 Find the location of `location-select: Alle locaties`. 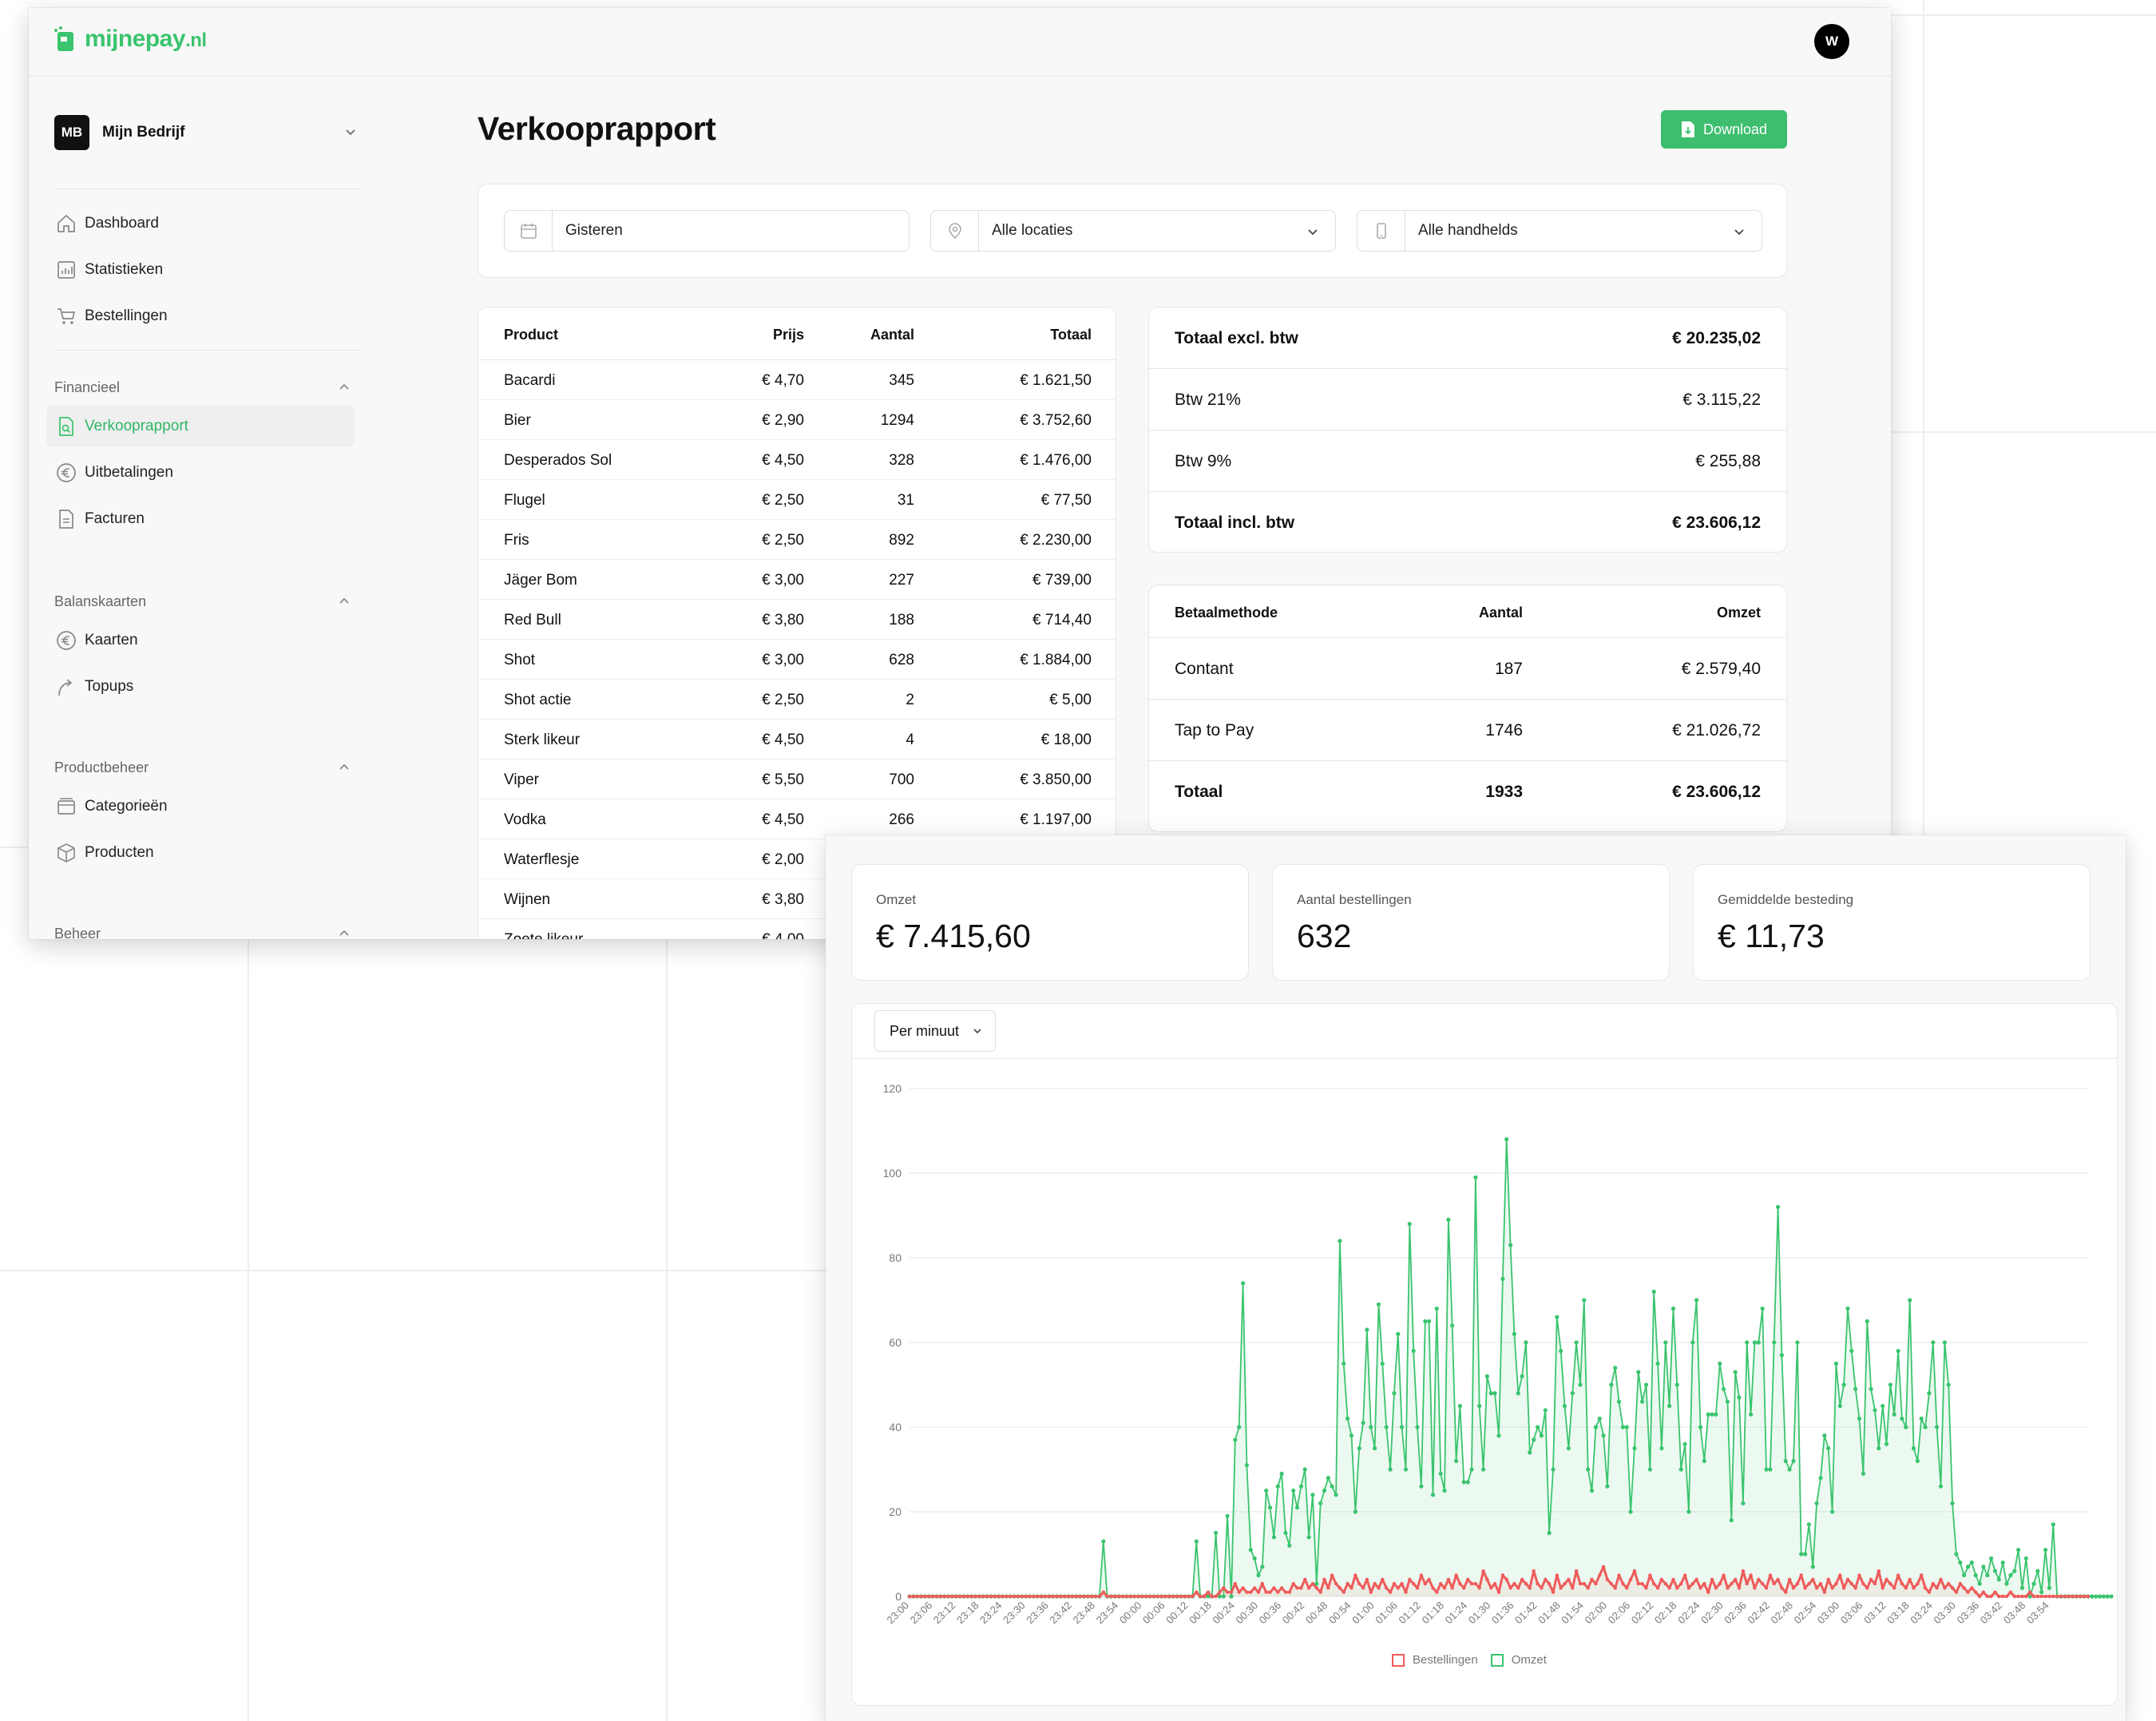

location-select: Alle locaties is located at coordinates (1133, 231).